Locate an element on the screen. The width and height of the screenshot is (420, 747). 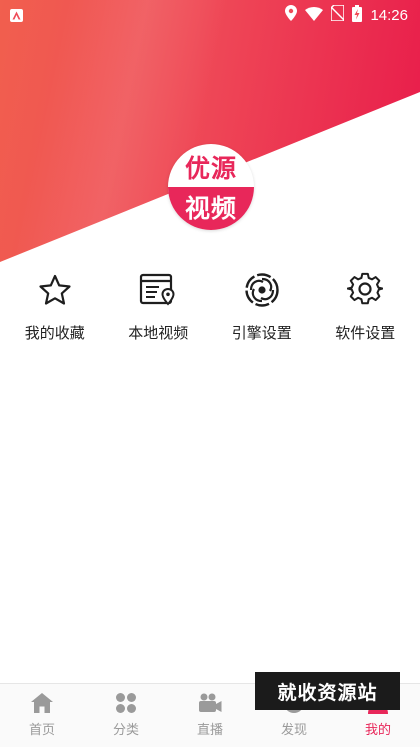
nav-item-home: 首页 is located at coordinates (42, 715).